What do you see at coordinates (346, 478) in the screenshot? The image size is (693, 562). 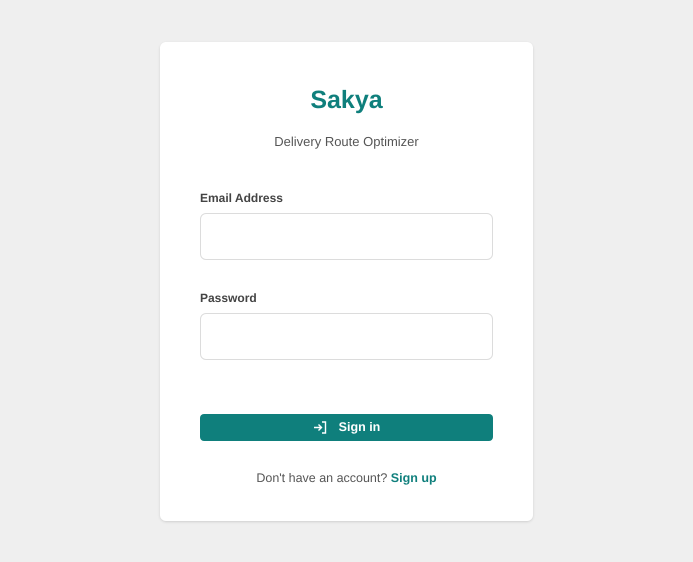 I see `signup-prompt: Don't have an account? Sign up` at bounding box center [346, 478].